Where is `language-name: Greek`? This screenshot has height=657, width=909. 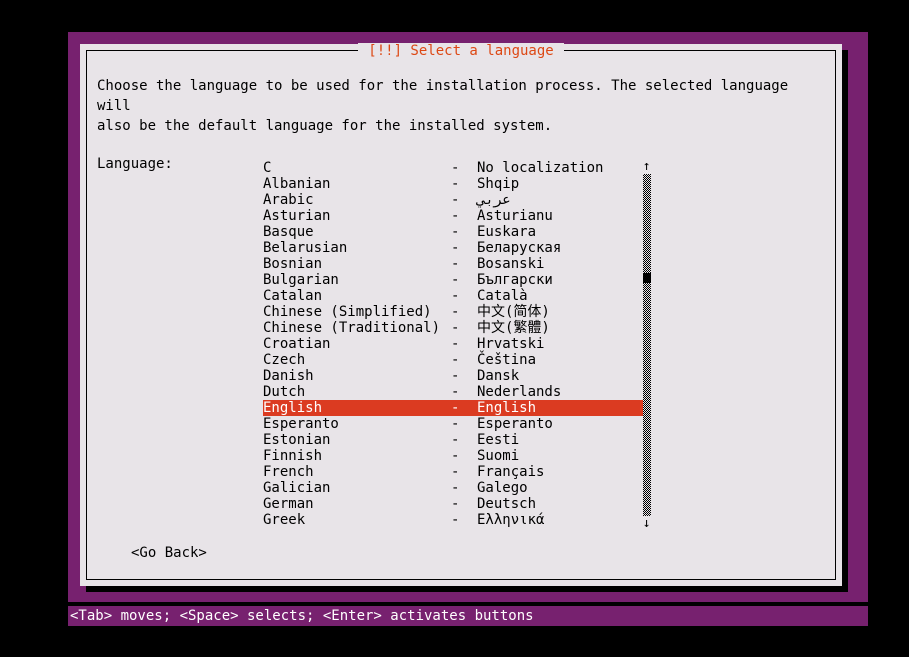
language-name: Greek is located at coordinates (284, 520).